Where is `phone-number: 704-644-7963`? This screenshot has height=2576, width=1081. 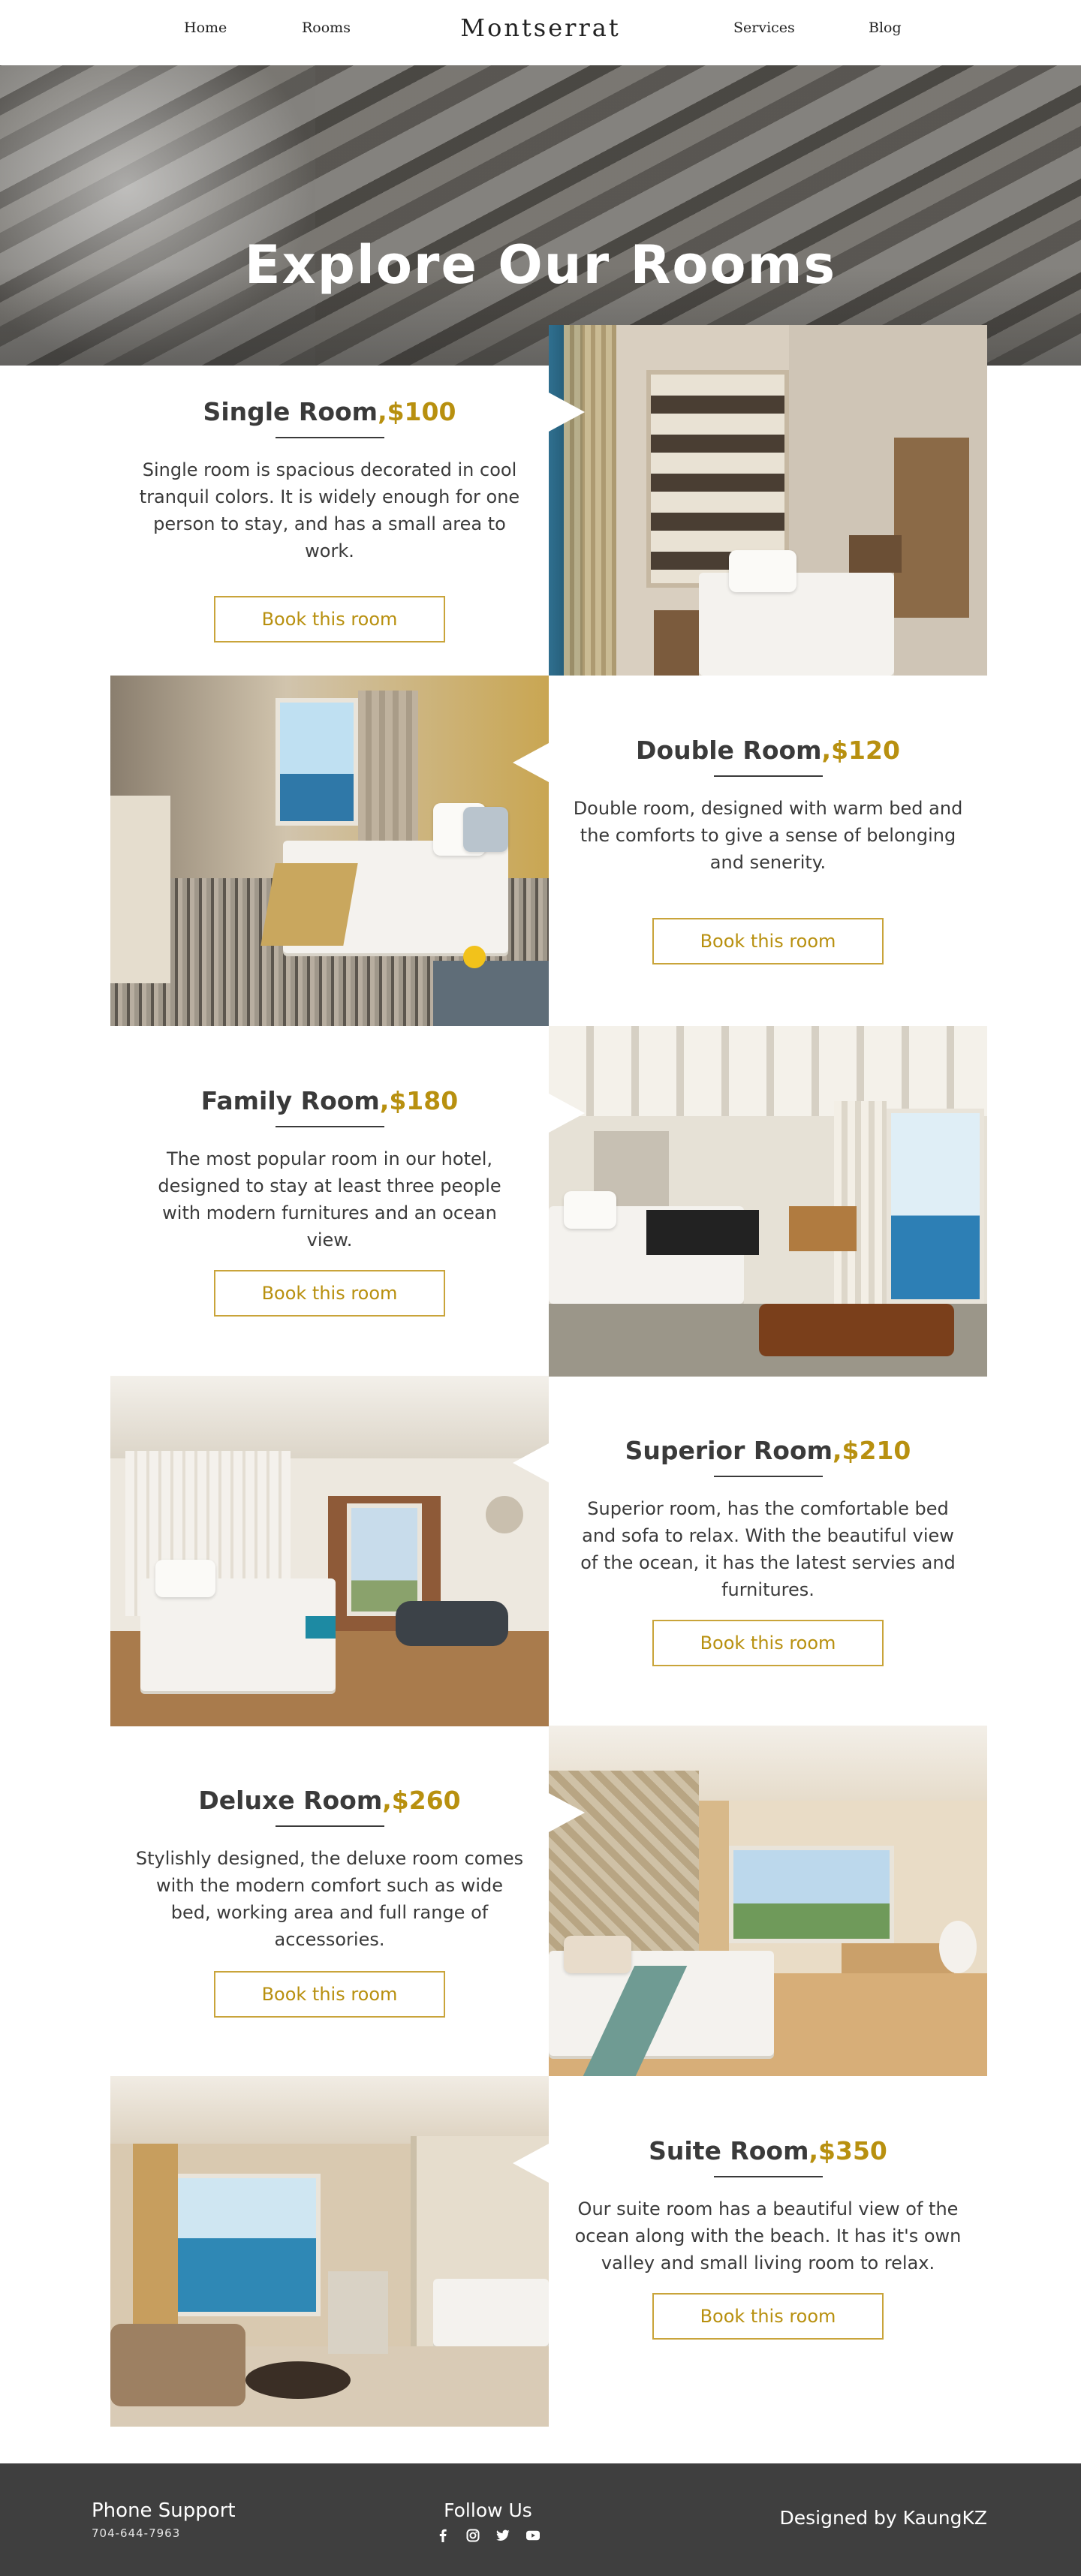
phone-number: 704-644-7963 is located at coordinates (136, 2533).